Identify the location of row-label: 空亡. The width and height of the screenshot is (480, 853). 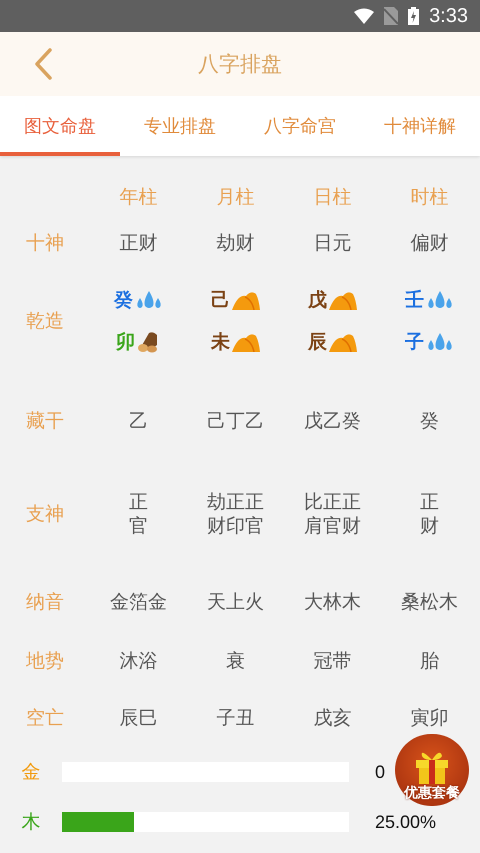
(45, 718).